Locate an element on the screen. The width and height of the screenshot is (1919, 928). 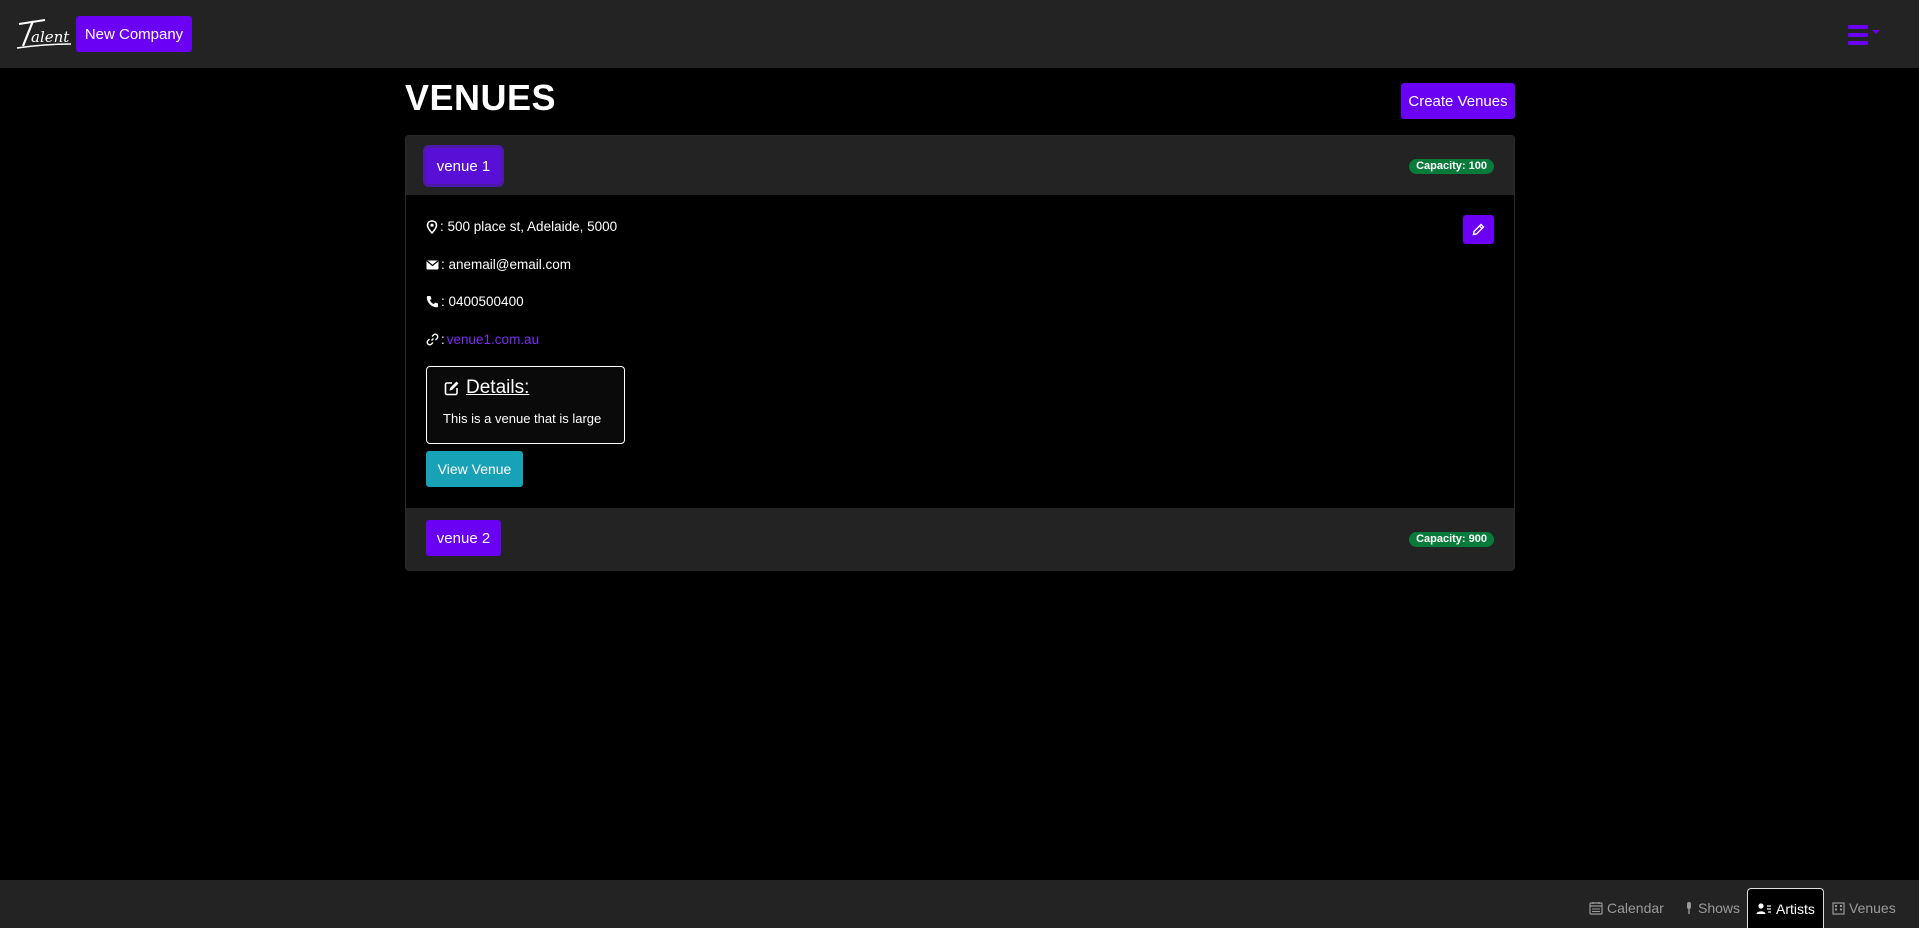
people-icon is located at coordinates (1763, 908).